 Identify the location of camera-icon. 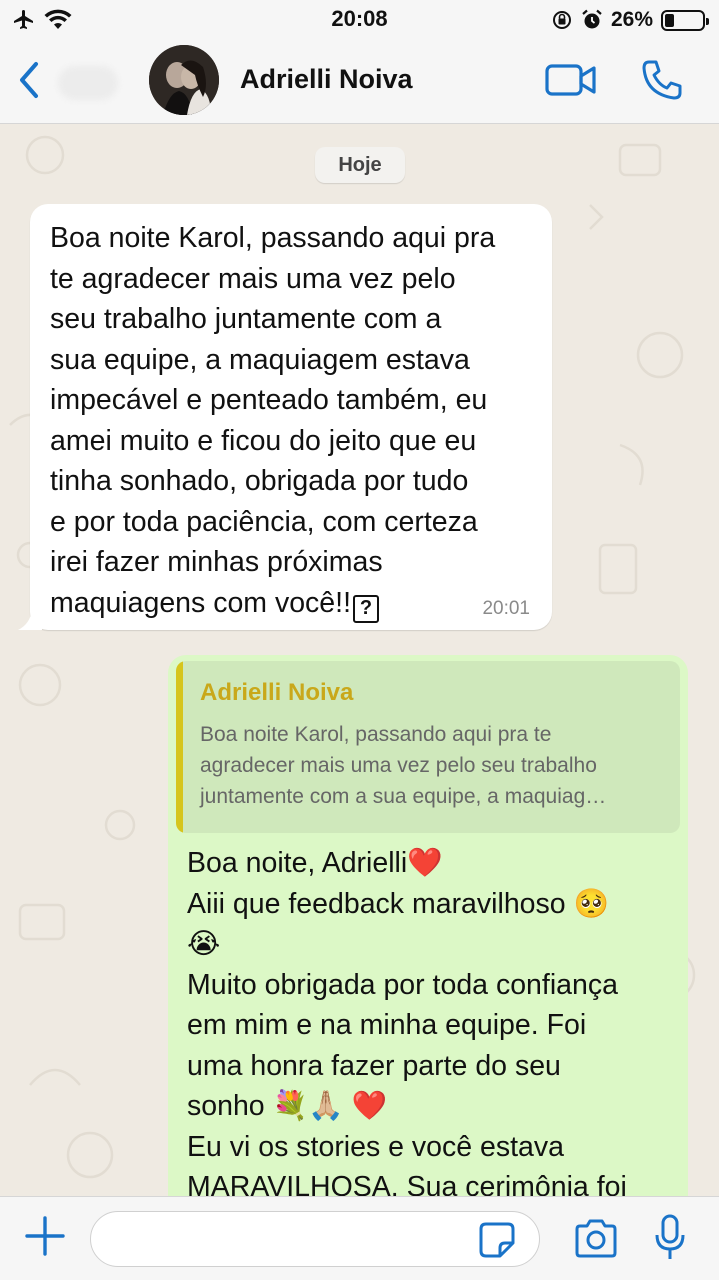
(596, 1239).